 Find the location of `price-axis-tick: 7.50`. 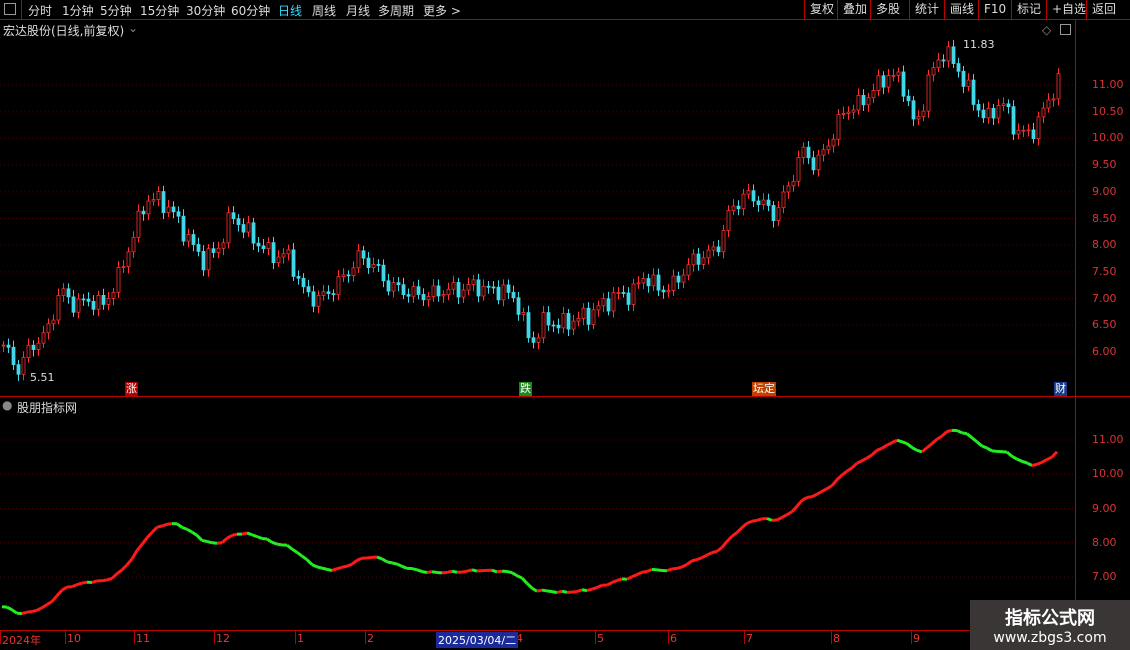

price-axis-tick: 7.50 is located at coordinates (1104, 271).